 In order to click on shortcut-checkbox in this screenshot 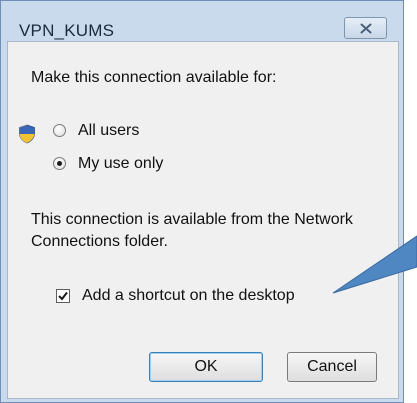, I will do `click(63, 296)`.